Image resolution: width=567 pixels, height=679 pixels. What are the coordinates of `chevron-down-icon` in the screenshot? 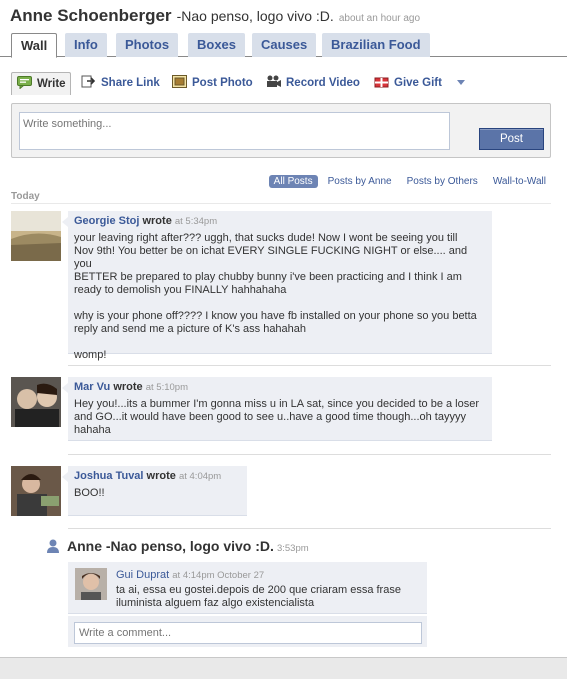 It's located at (461, 83).